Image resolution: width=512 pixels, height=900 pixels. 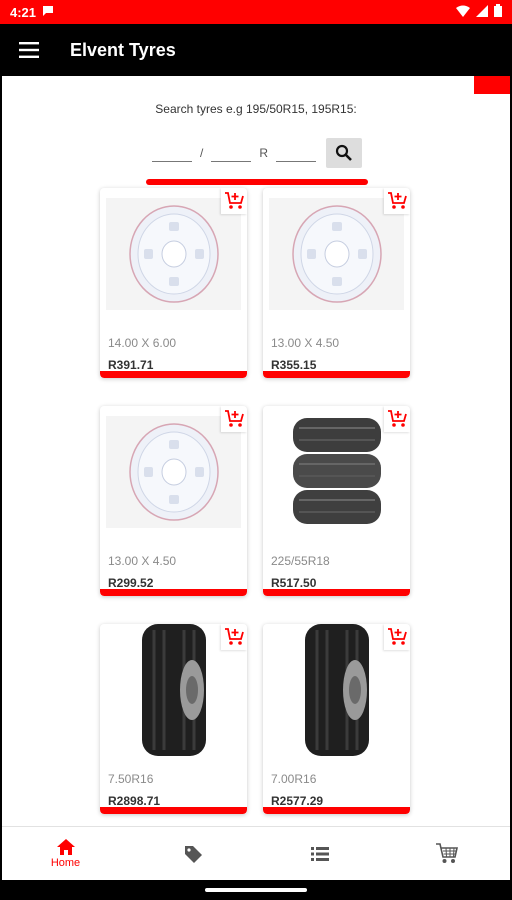 I want to click on nav-list, so click(x=319, y=853).